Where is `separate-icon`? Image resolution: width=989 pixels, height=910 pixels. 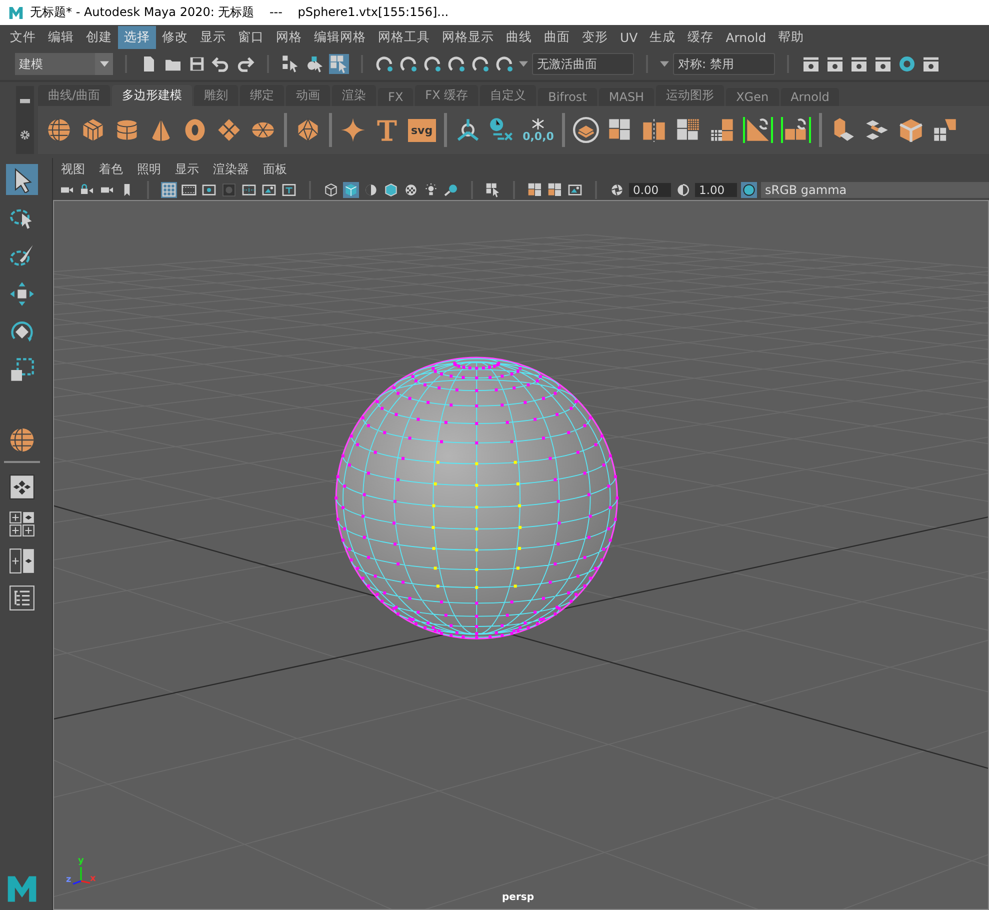 separate-icon is located at coordinates (653, 130).